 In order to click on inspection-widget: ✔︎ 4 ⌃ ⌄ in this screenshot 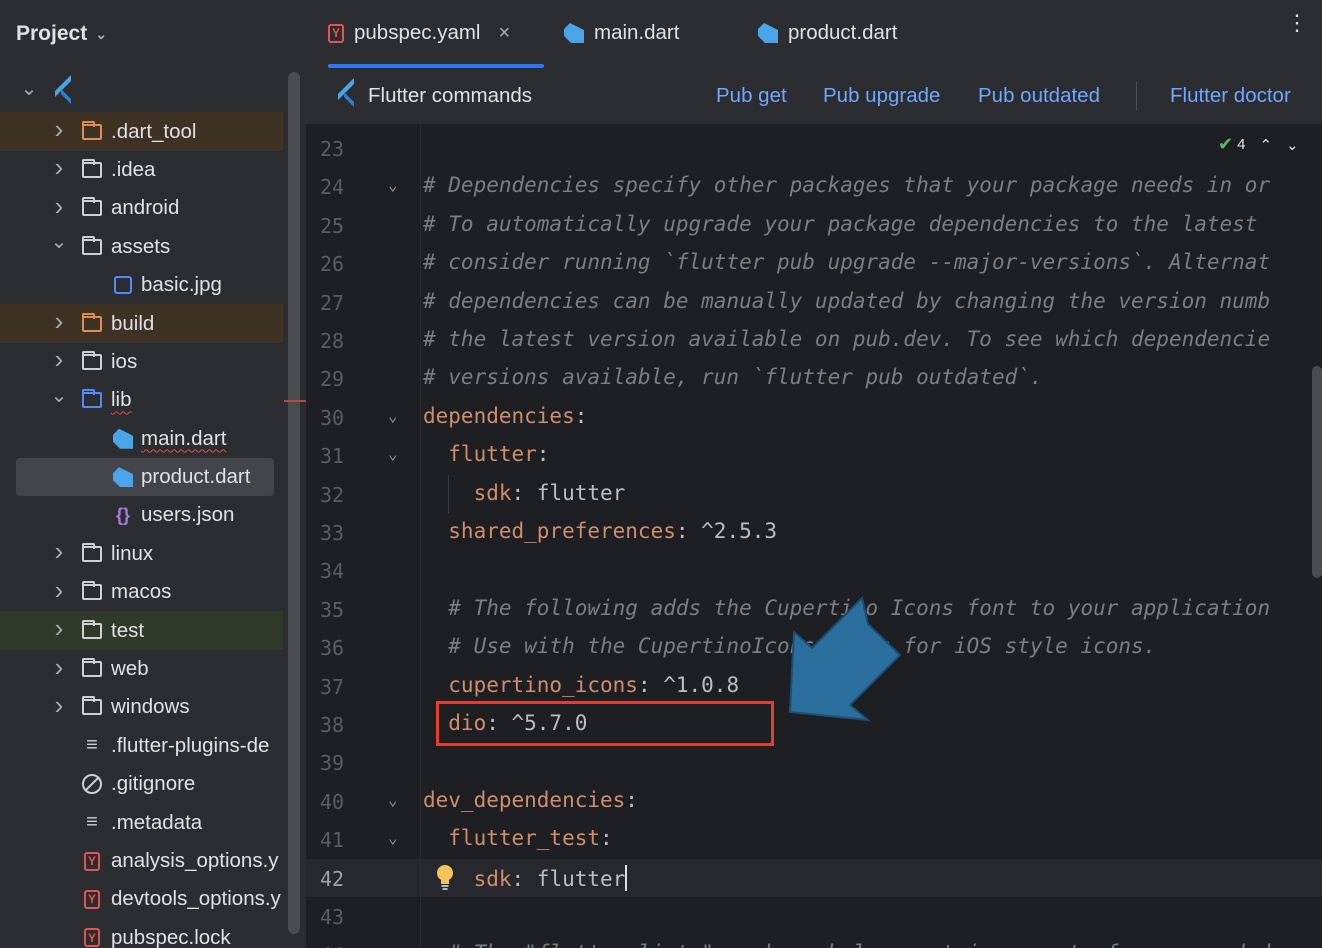, I will do `click(1258, 144)`.